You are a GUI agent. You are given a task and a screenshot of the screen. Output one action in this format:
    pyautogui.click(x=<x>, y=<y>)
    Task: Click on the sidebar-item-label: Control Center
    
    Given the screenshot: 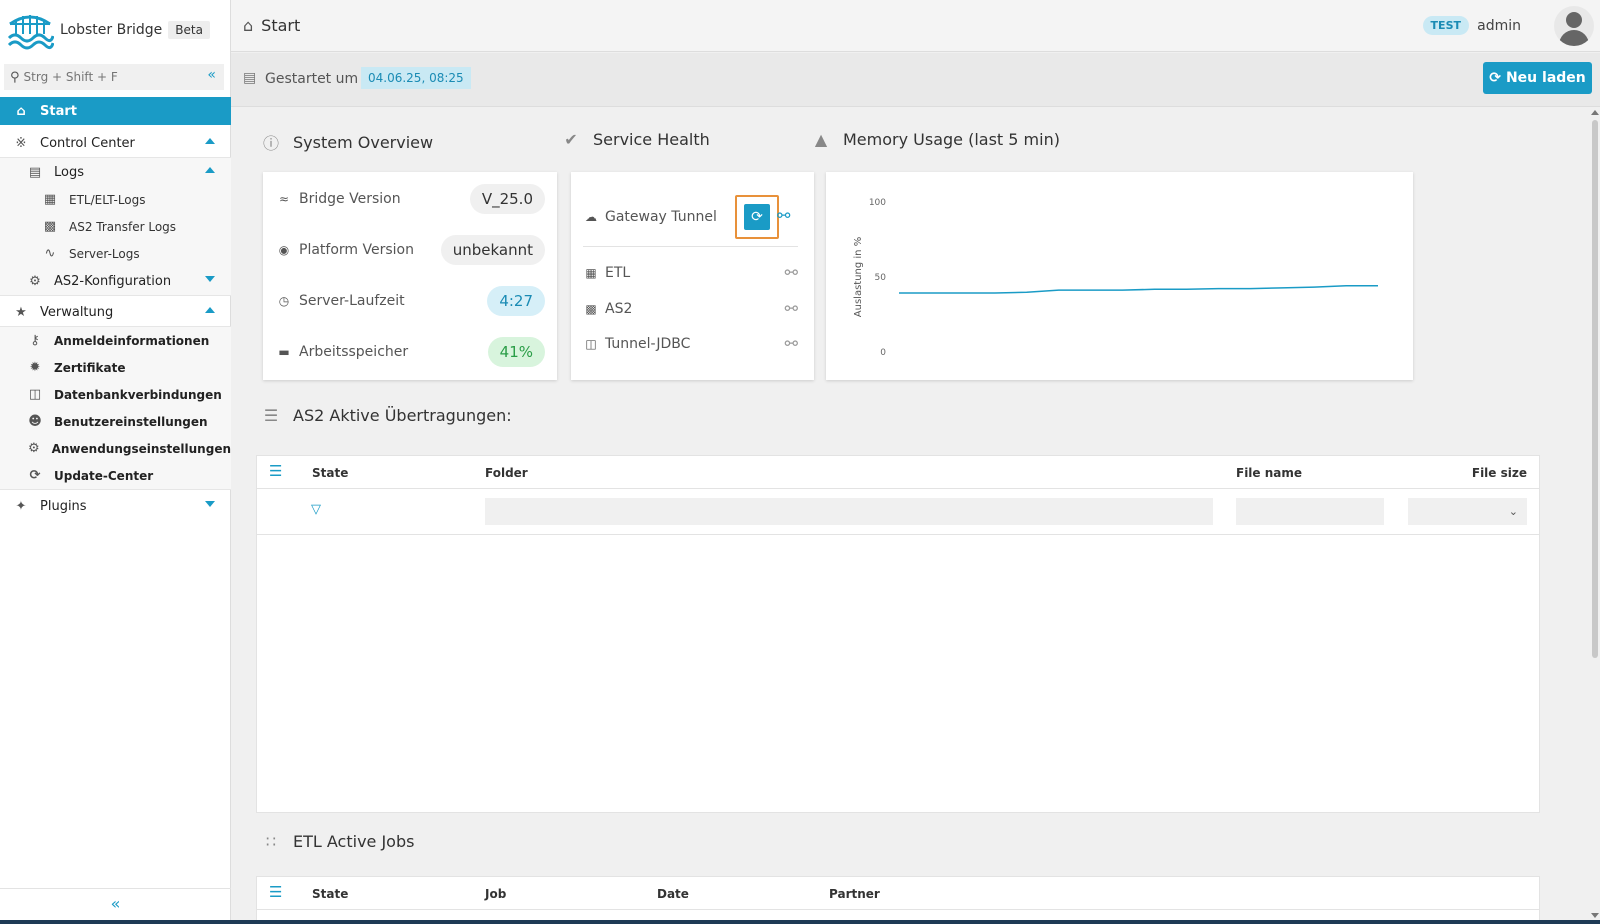 What is the action you would take?
    pyautogui.click(x=87, y=143)
    